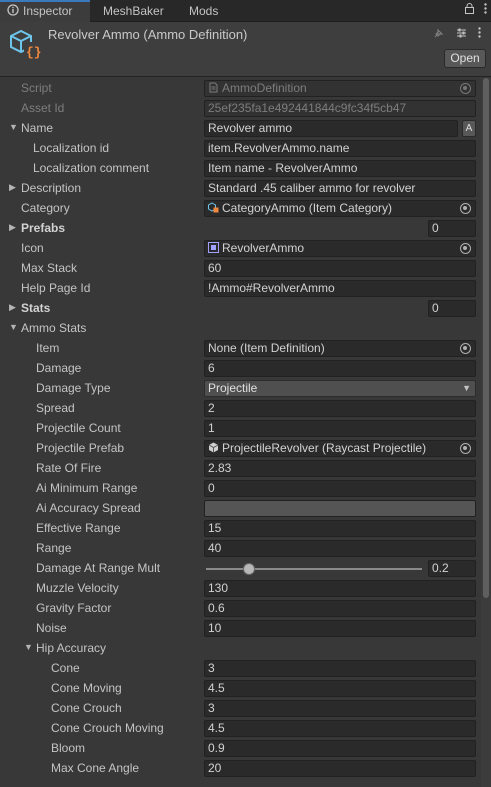  What do you see at coordinates (136, 11) in the screenshot?
I see `tab-meshbaker: MeshBaker` at bounding box center [136, 11].